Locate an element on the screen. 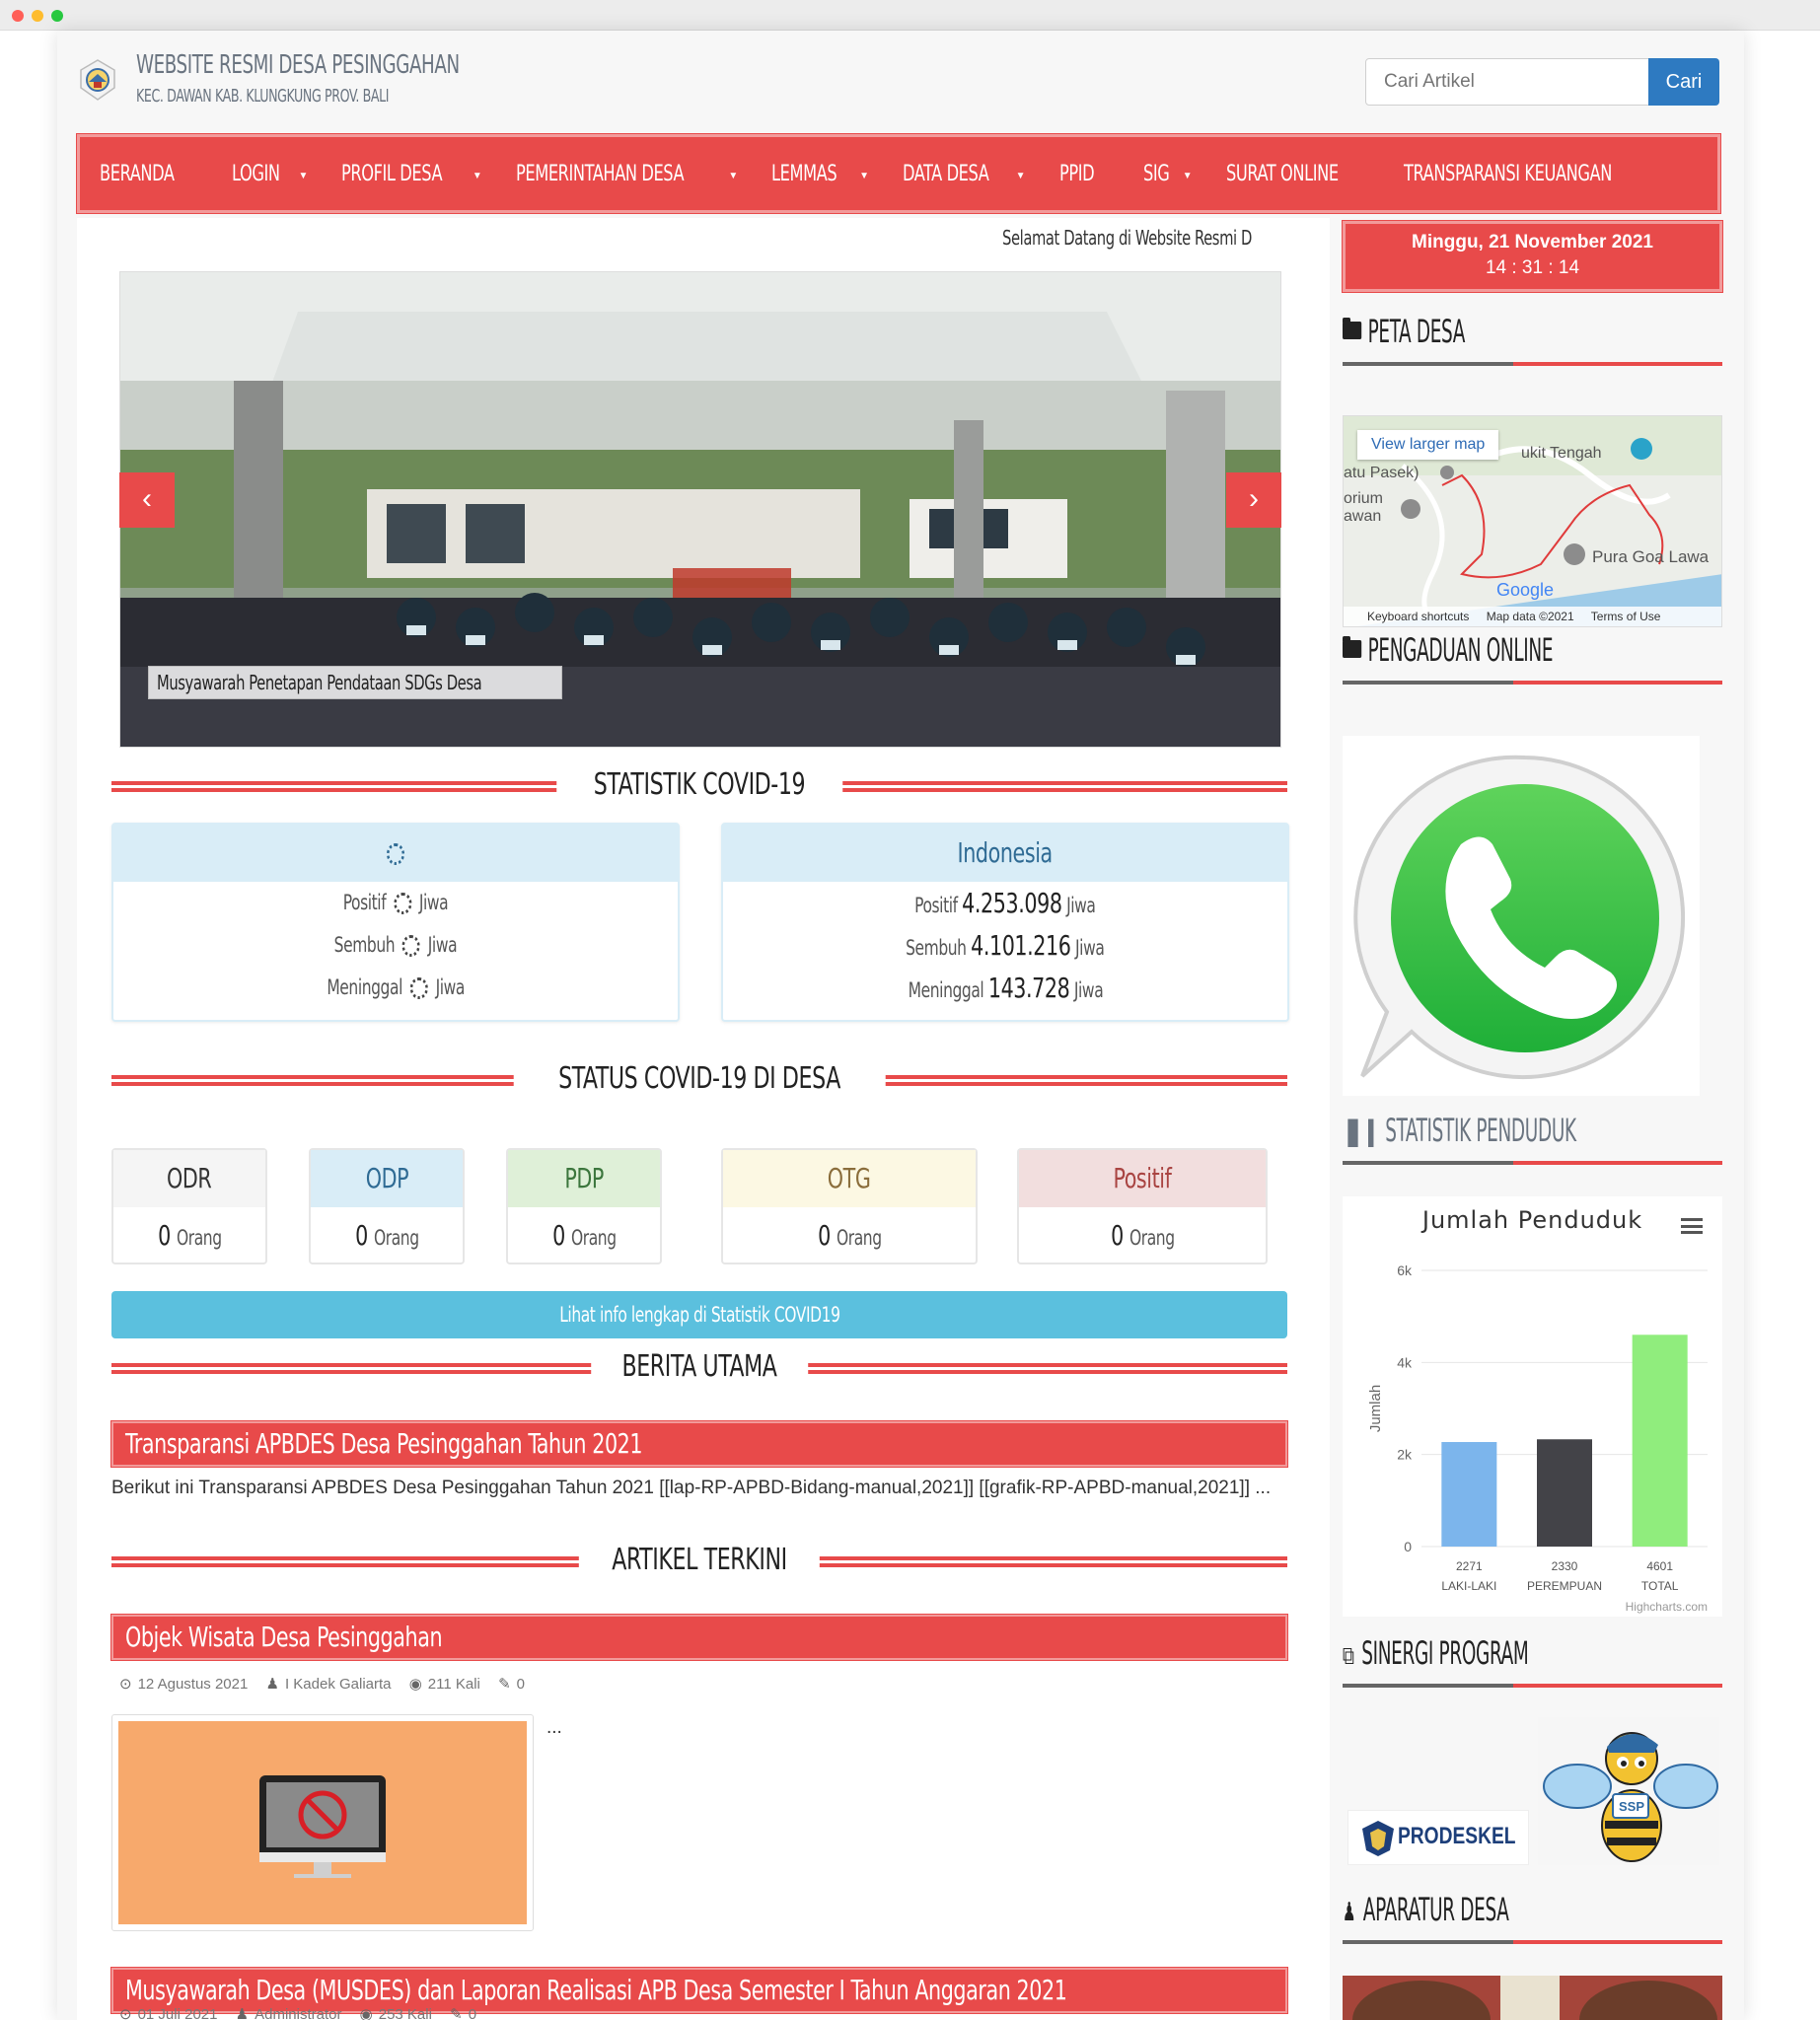 This screenshot has height=2020, width=1820. close-window-dot is located at coordinates (18, 16).